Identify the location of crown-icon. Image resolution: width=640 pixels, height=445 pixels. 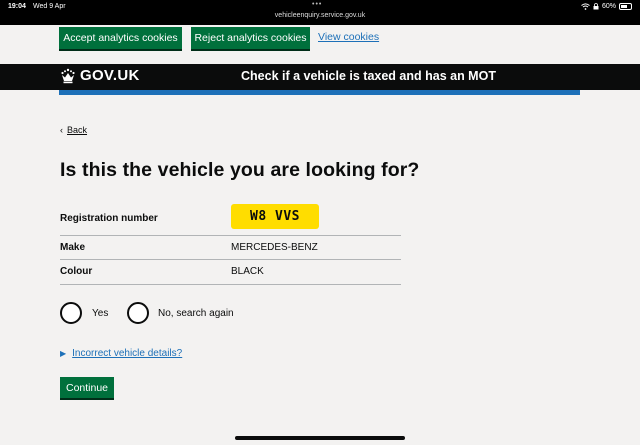
(68, 76).